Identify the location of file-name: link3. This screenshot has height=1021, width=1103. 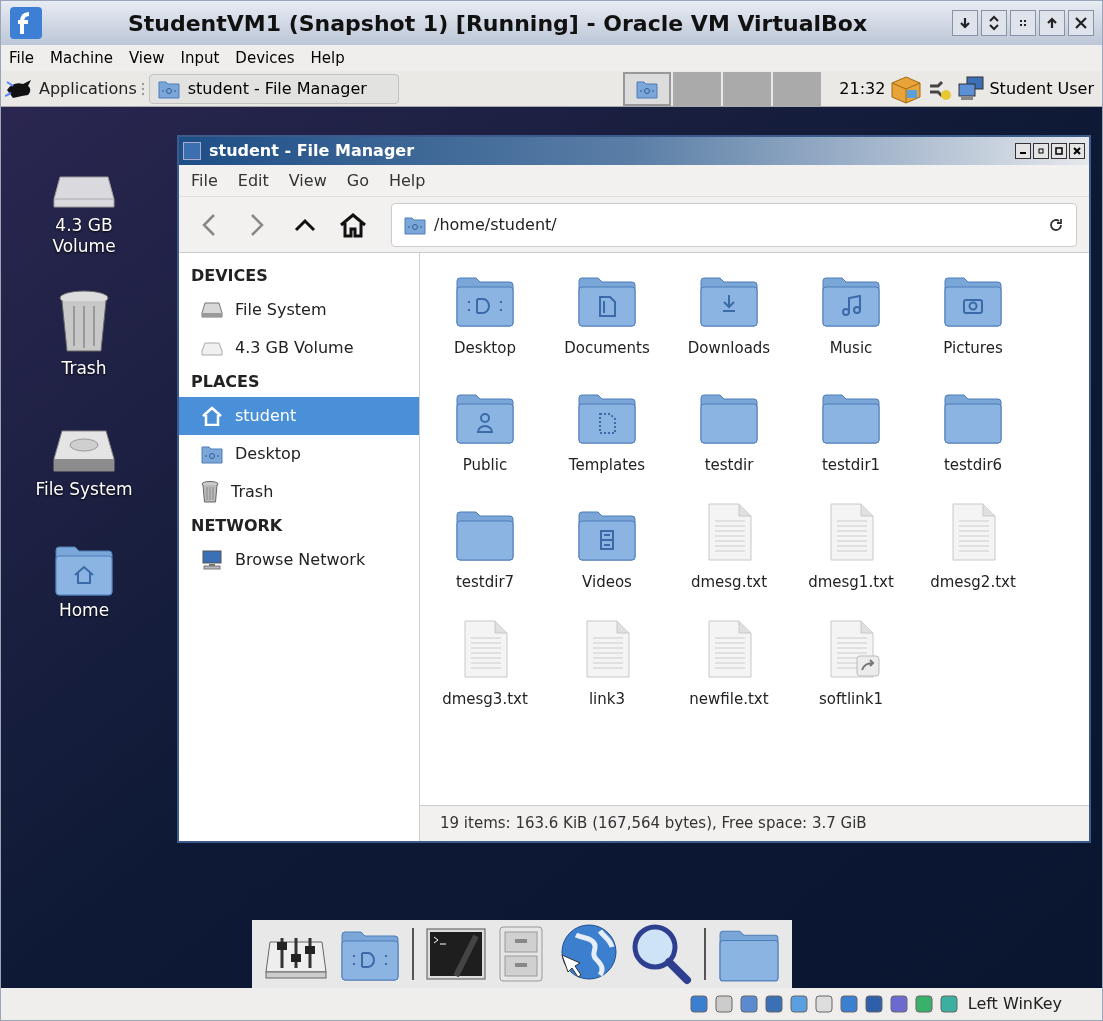
(607, 699).